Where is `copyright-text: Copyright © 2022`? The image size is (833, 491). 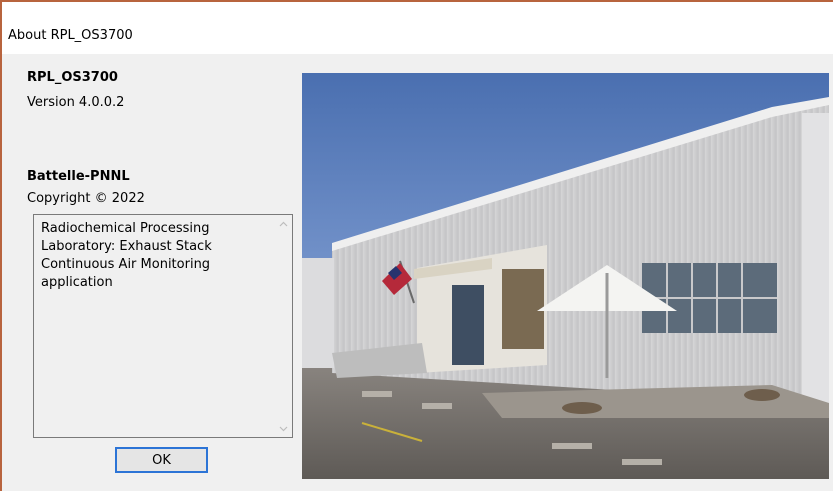 copyright-text: Copyright © 2022 is located at coordinates (86, 198).